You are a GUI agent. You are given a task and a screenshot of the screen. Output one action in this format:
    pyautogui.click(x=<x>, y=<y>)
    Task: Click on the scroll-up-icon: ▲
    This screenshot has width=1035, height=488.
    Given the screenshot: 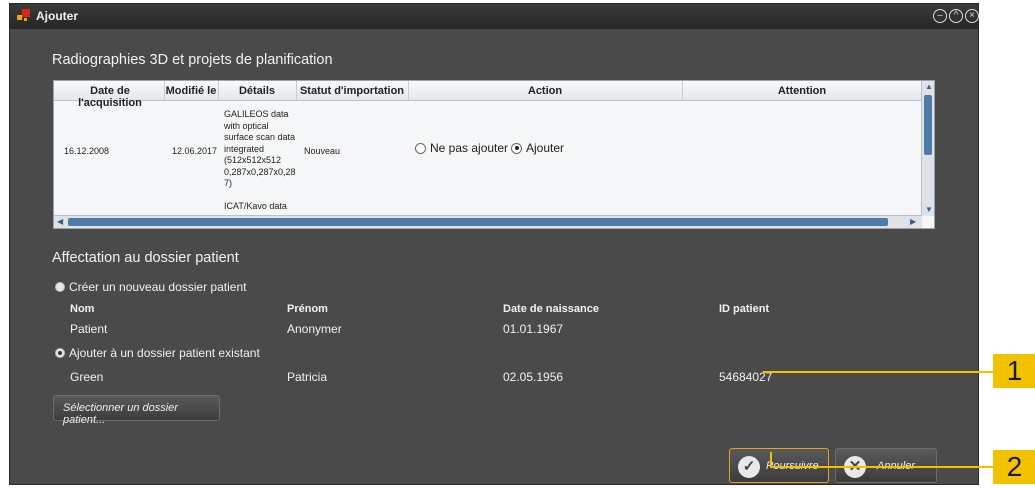 What is the action you would take?
    pyautogui.click(x=929, y=86)
    